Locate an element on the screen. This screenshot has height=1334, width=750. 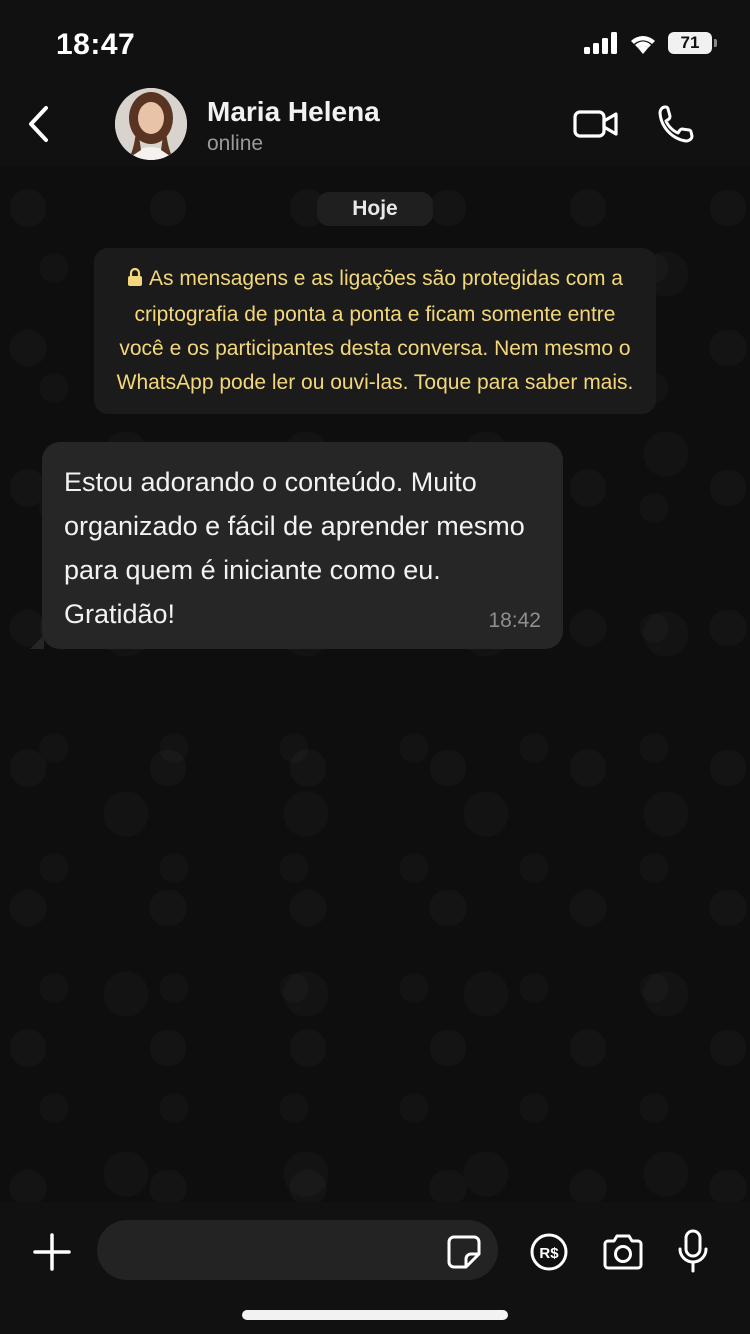
input-bar: R$ is located at coordinates (375, 1268).